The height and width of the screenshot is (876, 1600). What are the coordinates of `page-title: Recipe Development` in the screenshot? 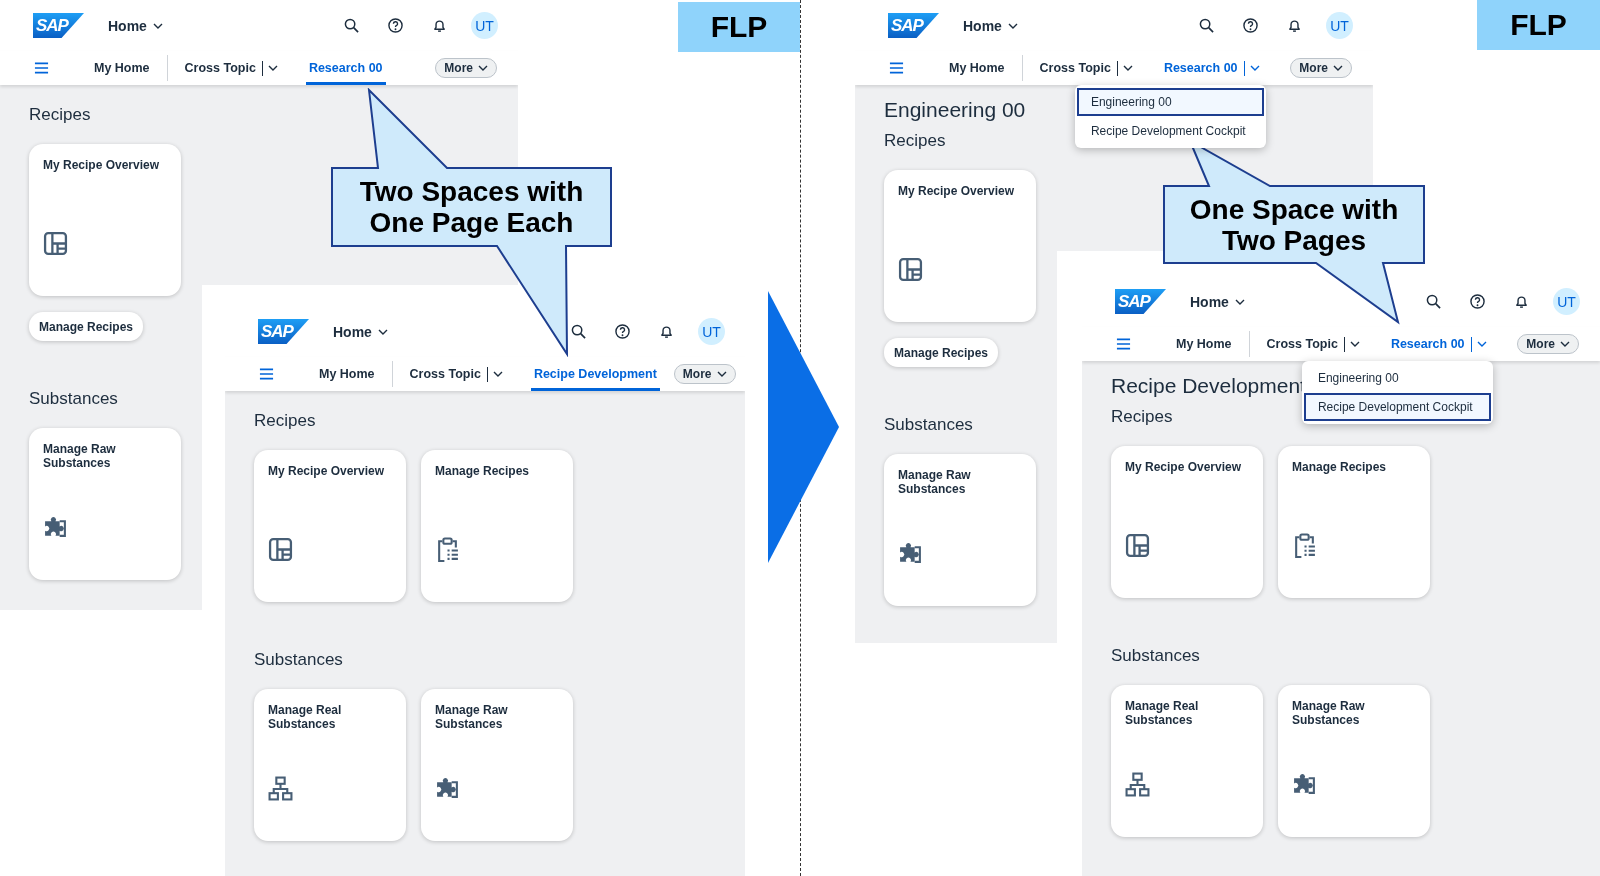 It's located at (1208, 386).